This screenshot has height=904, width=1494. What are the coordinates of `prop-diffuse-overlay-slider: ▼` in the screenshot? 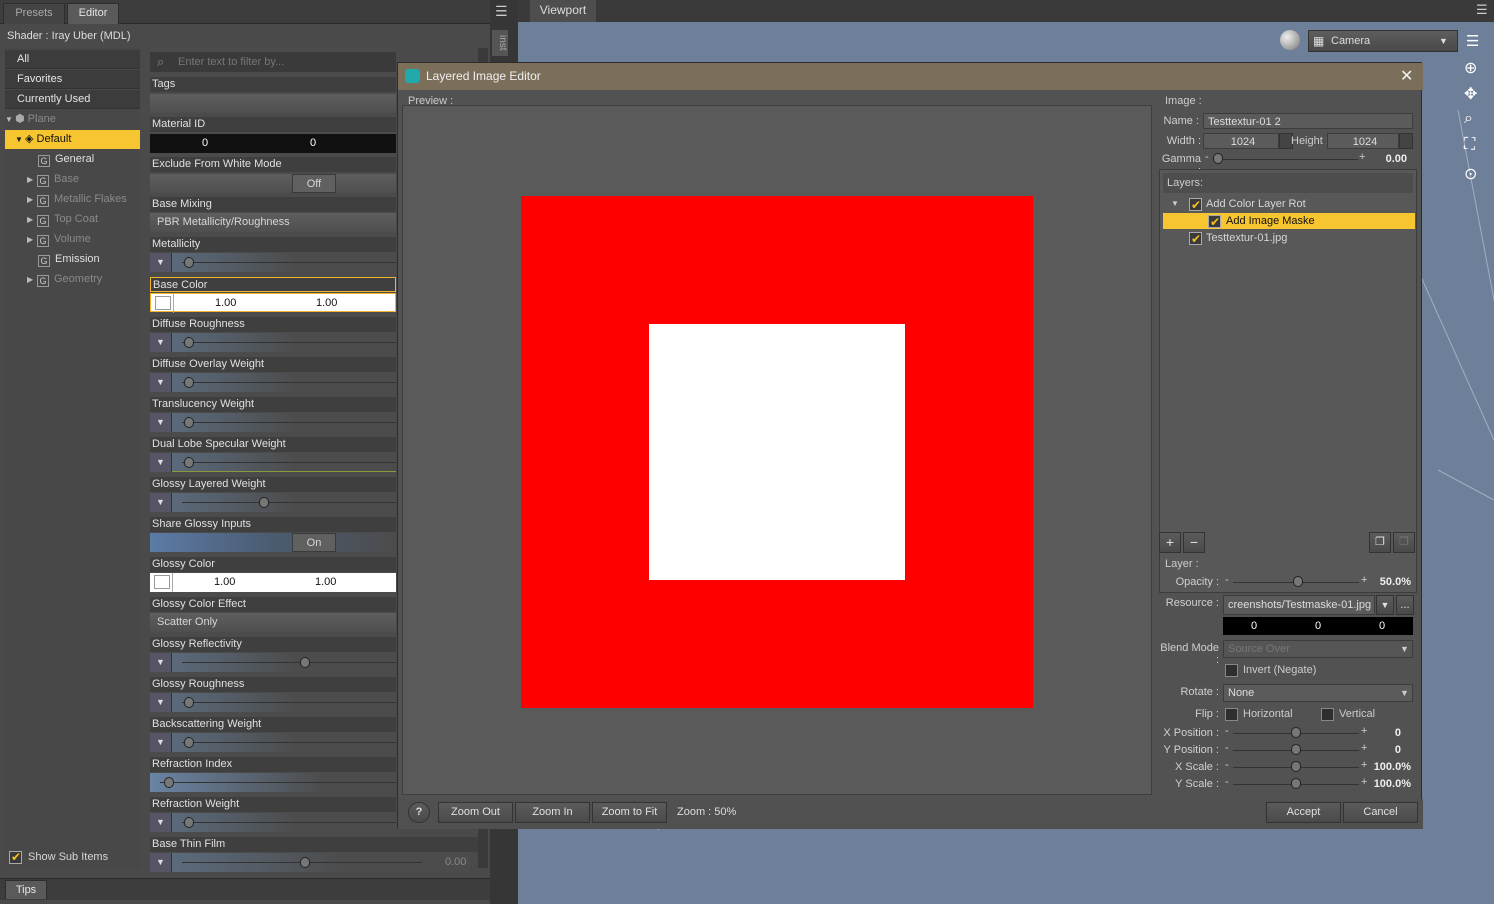 It's located at (273, 382).